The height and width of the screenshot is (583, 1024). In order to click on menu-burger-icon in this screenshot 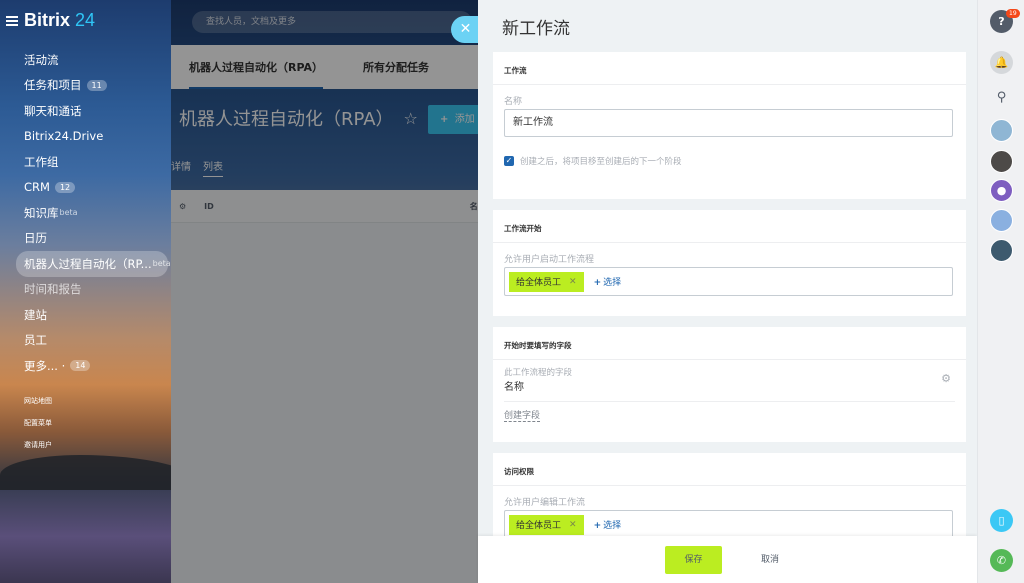, I will do `click(12, 20)`.